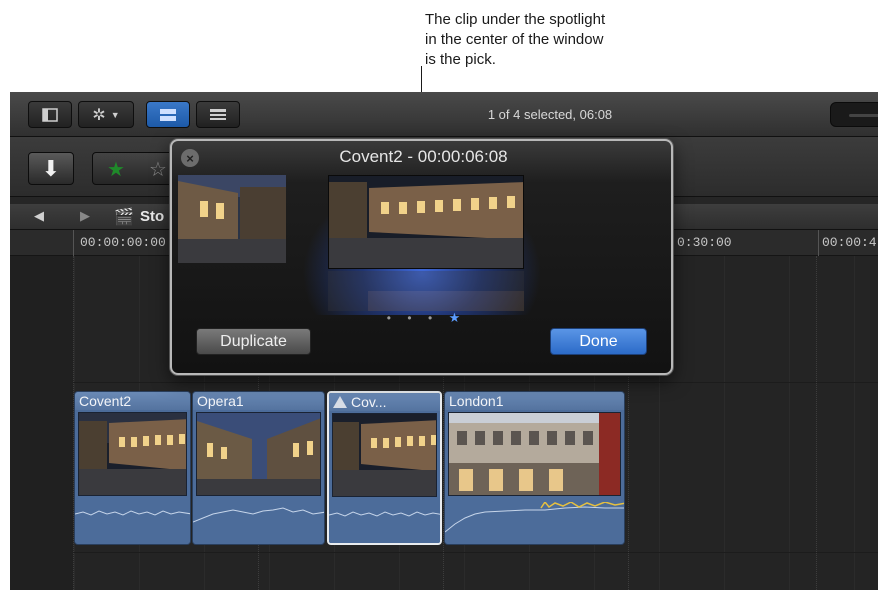 The width and height of the screenshot is (878, 590). I want to click on timeline-clip: London1, so click(534, 468).